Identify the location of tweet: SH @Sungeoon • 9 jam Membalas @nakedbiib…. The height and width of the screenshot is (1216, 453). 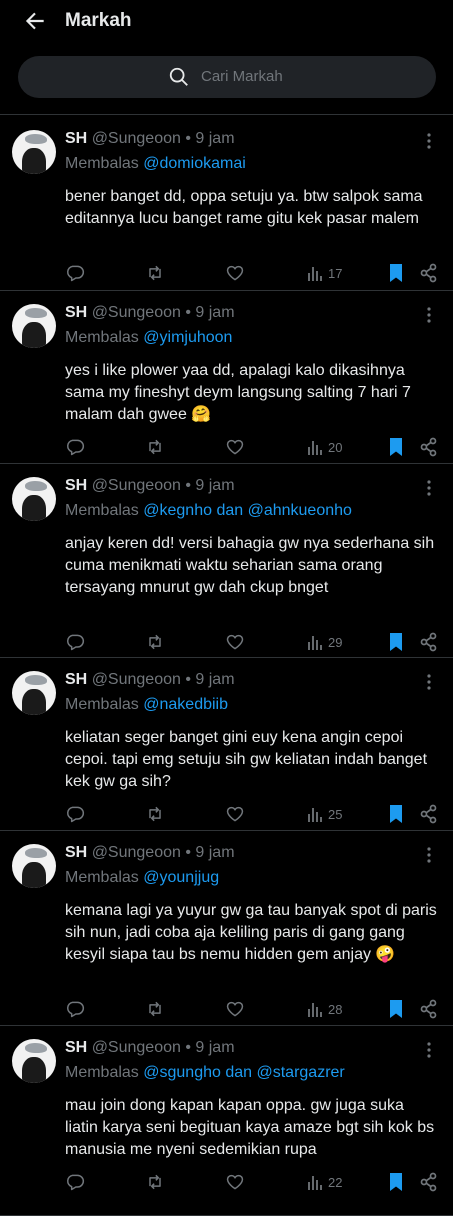
(226, 744).